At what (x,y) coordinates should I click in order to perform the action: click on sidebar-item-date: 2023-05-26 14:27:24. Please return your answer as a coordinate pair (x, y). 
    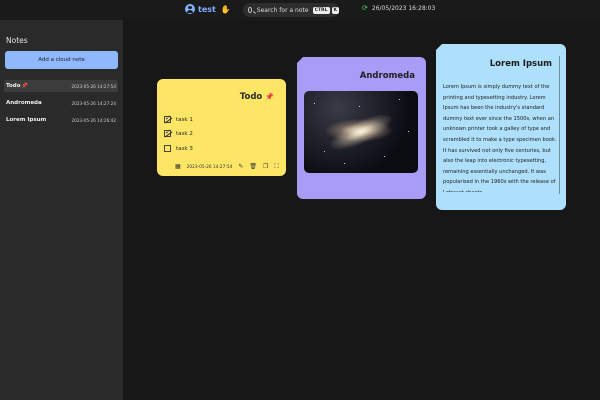
    Looking at the image, I should click on (93, 103).